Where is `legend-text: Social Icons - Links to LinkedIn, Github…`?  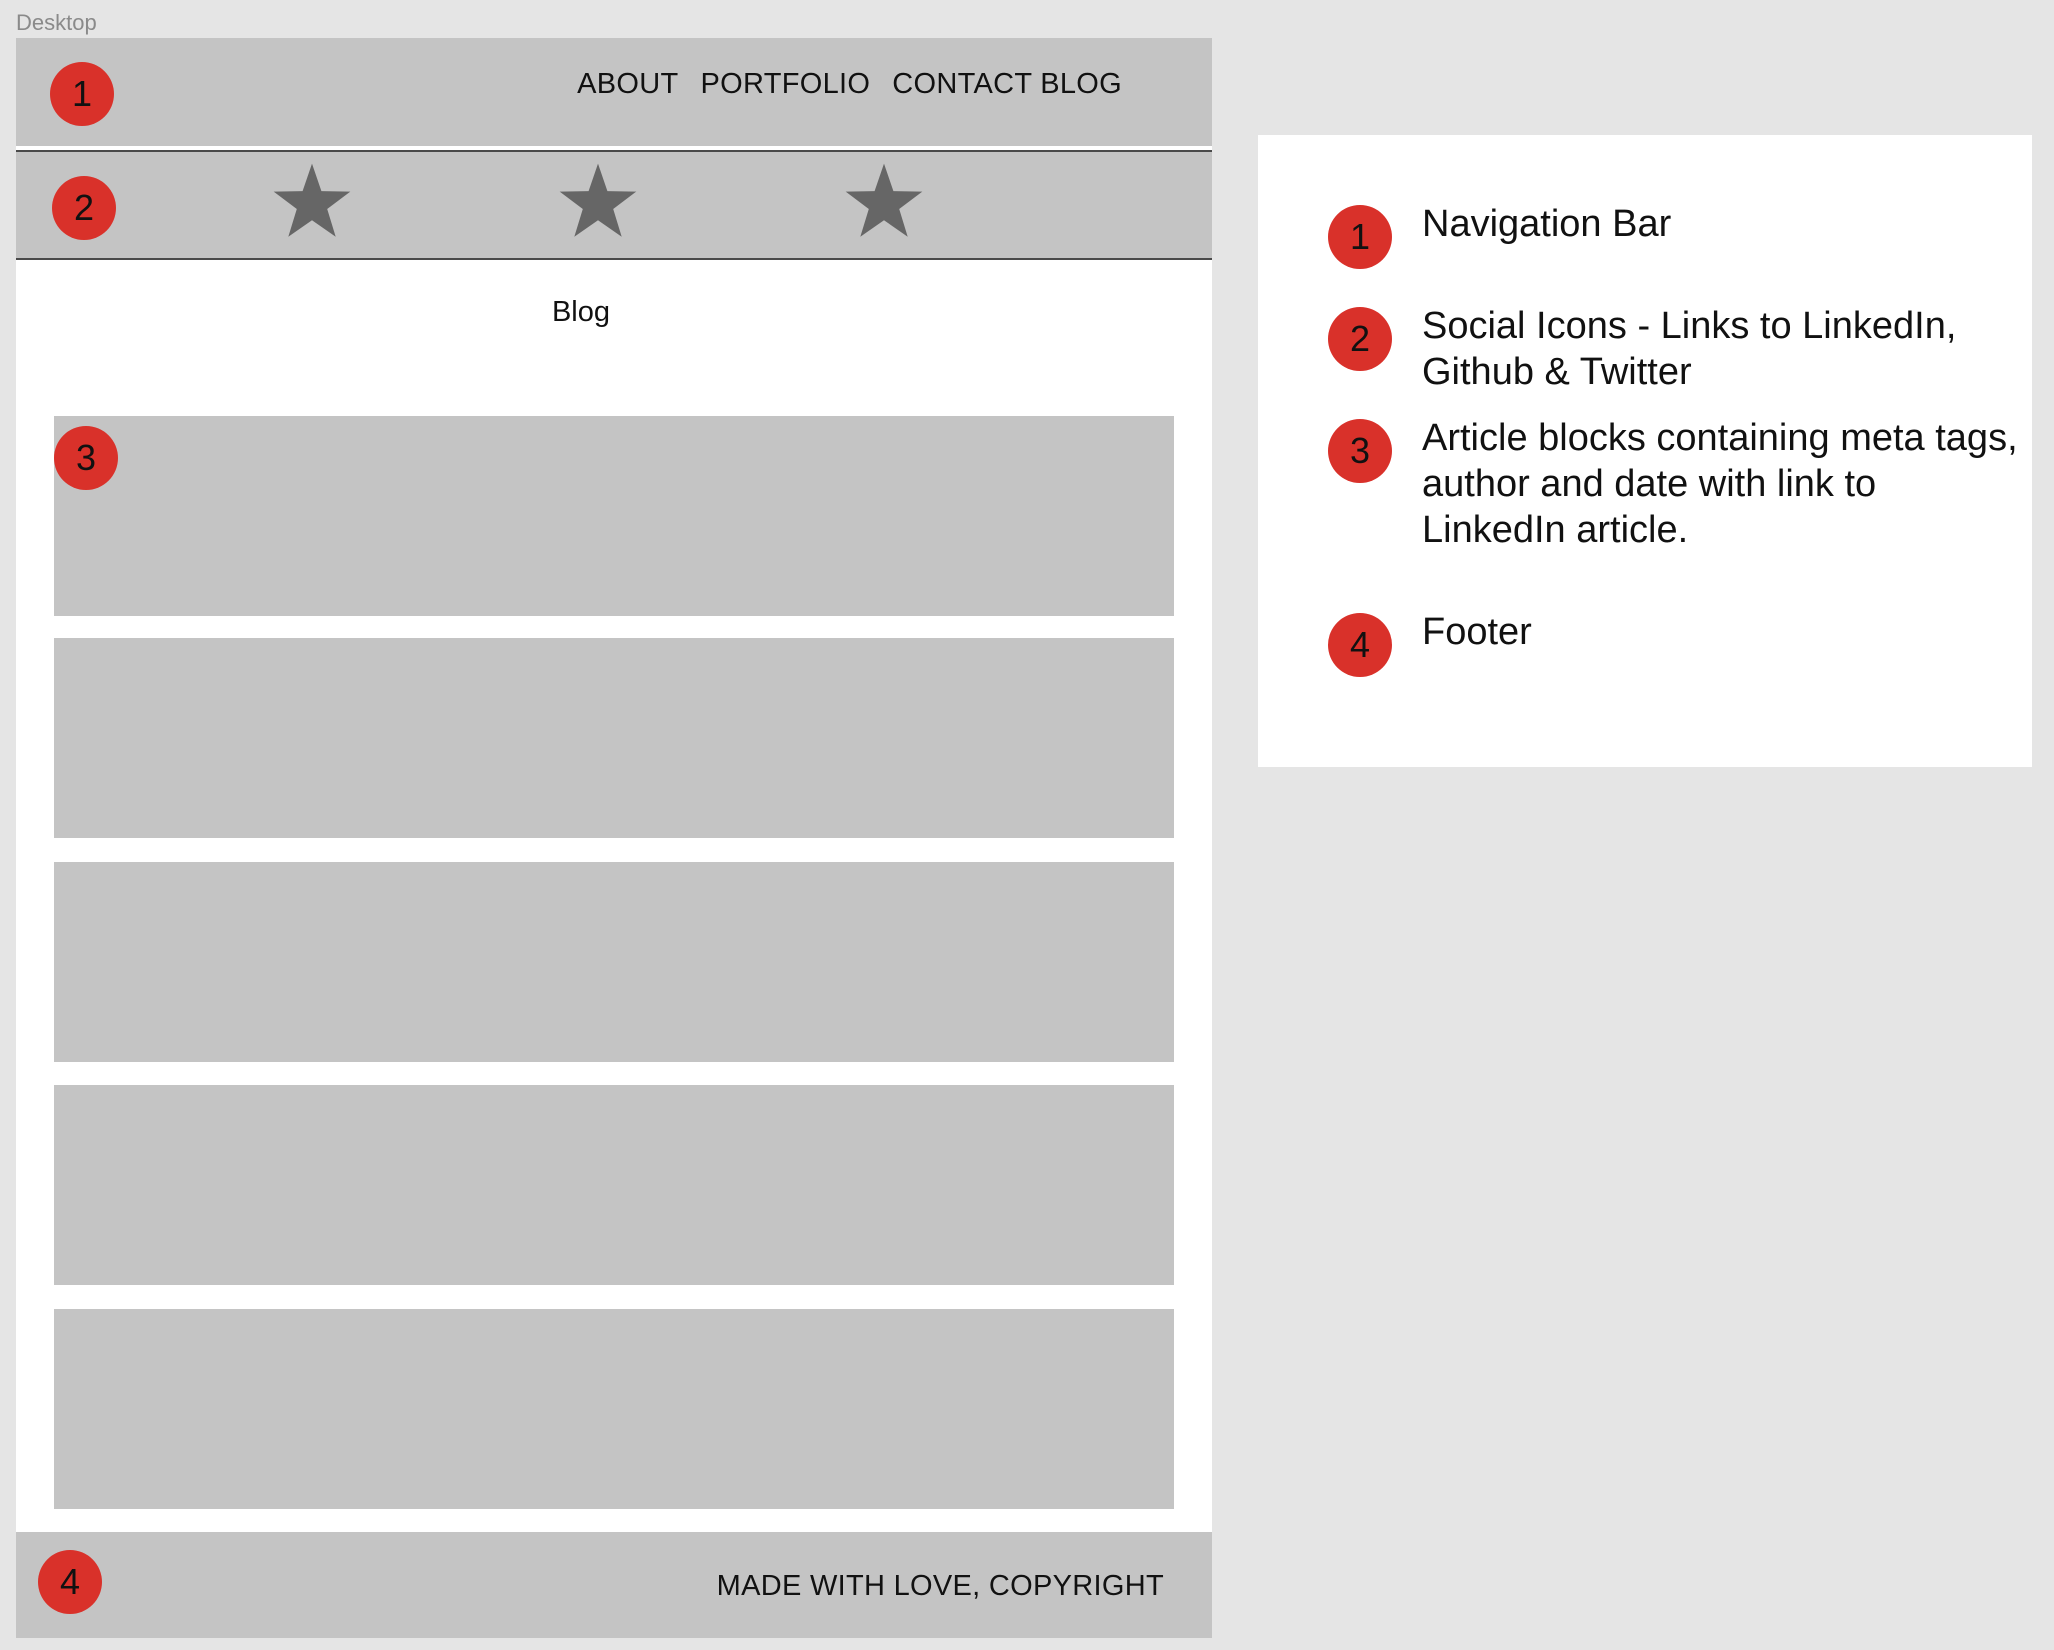
legend-text: Social Icons - Links to LinkedIn, Github… is located at coordinates (1689, 349).